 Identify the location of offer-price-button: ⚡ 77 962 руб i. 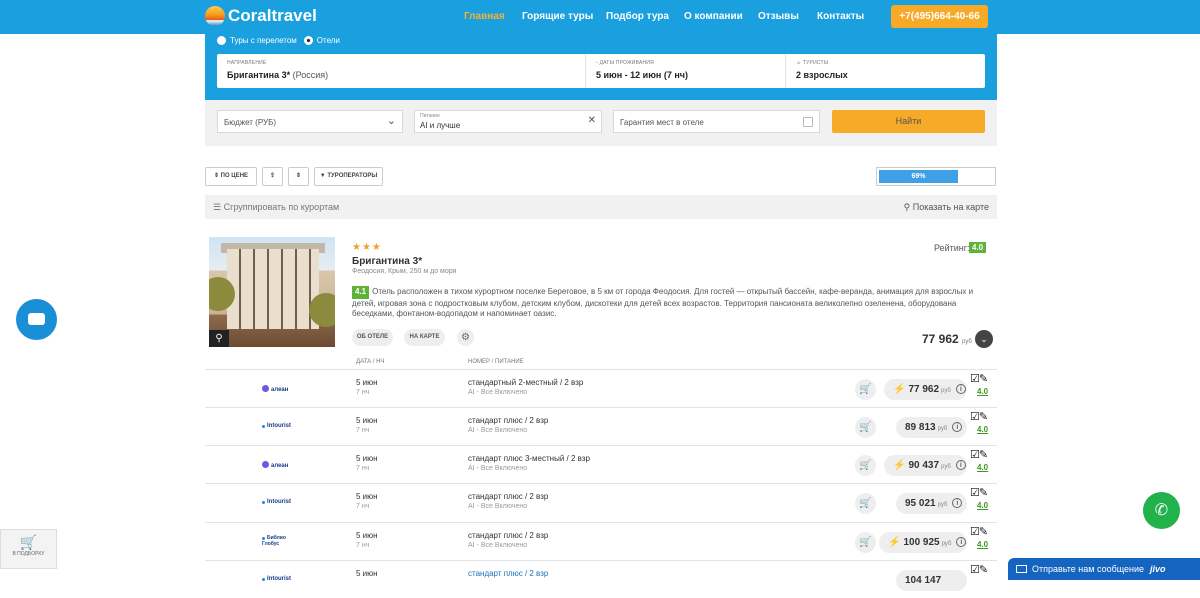
(925, 389).